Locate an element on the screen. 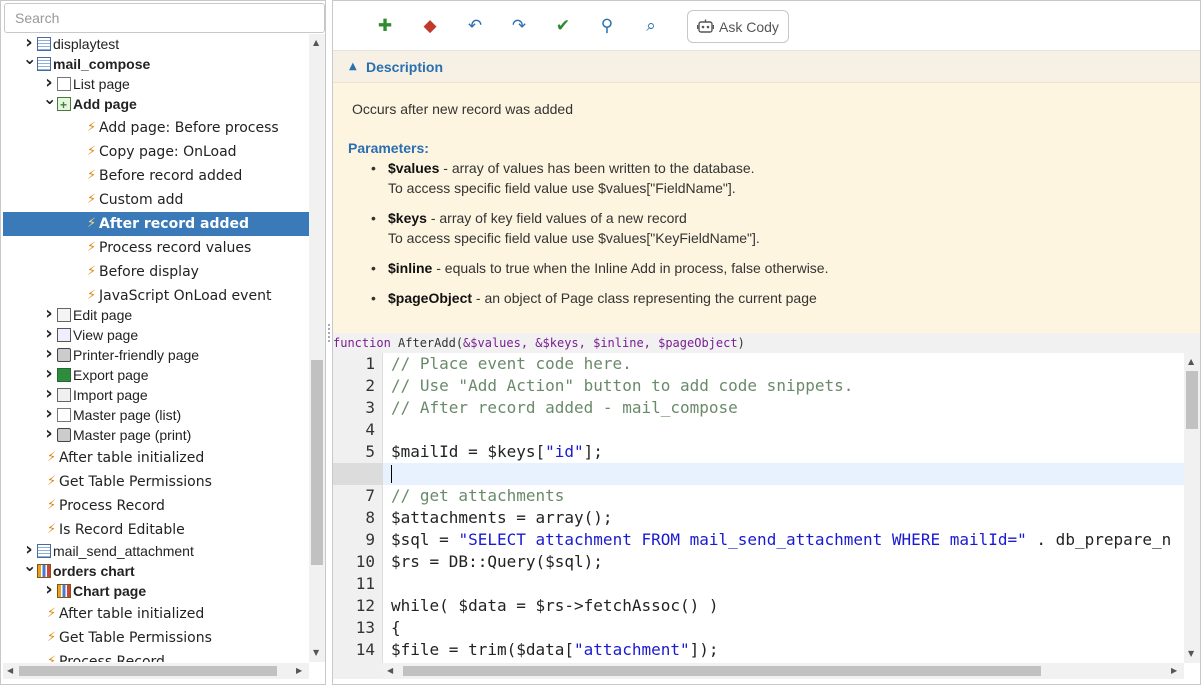 Image resolution: width=1201 pixels, height=685 pixels. tree-item: ⚡ After record added is located at coordinates (156, 224).